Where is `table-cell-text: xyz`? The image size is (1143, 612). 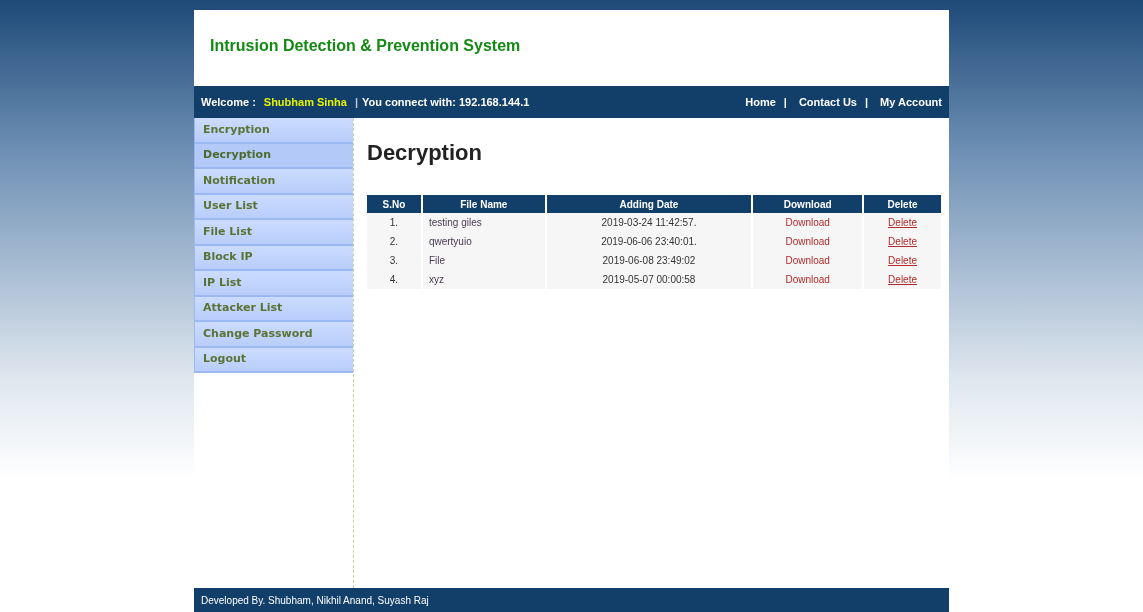 table-cell-text: xyz is located at coordinates (436, 280).